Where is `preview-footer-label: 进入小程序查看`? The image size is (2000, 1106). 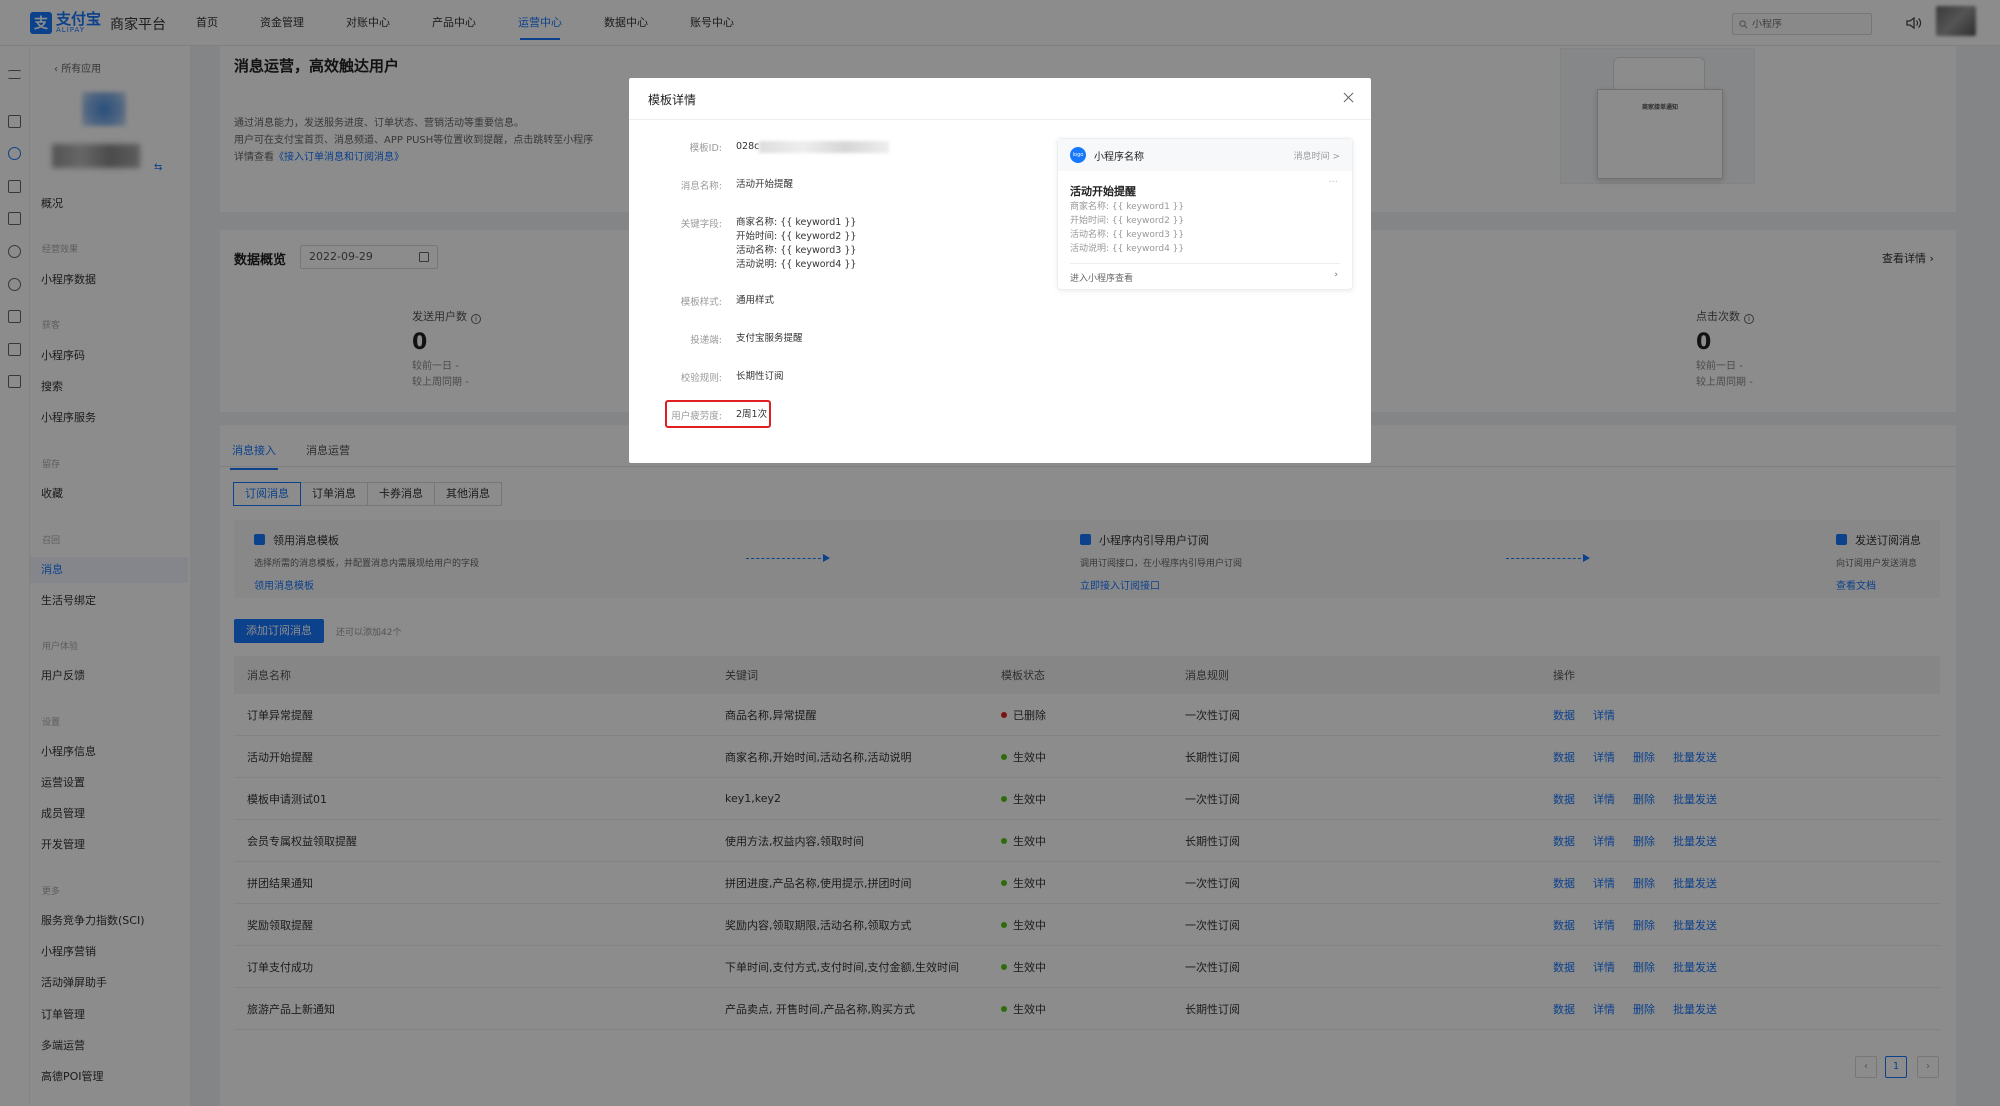 preview-footer-label: 进入小程序查看 is located at coordinates (1102, 279).